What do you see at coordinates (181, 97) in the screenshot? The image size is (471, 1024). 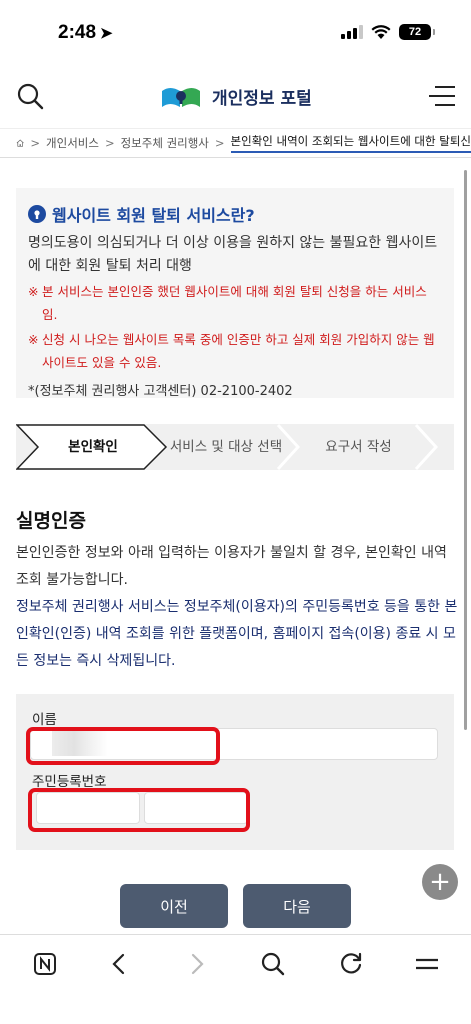 I see `logo-icon` at bounding box center [181, 97].